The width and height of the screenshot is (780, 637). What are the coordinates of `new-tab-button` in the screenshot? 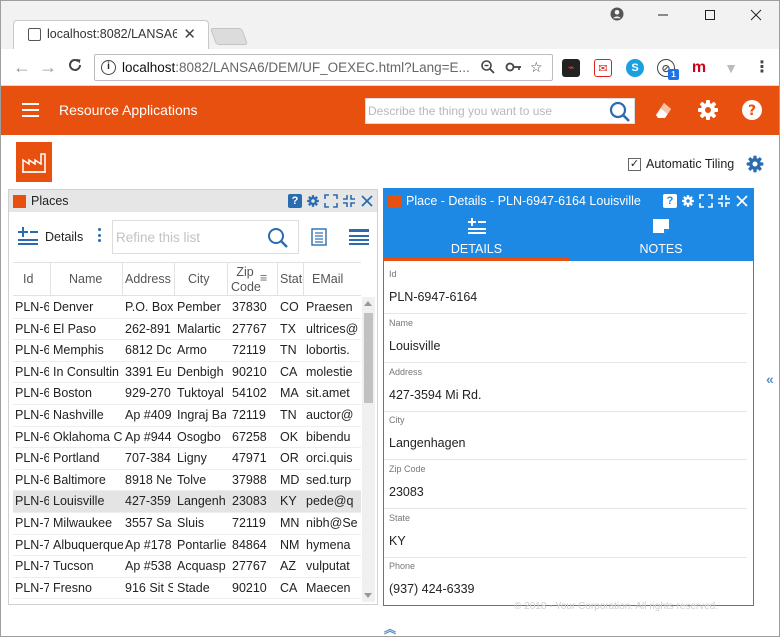 It's located at (229, 36).